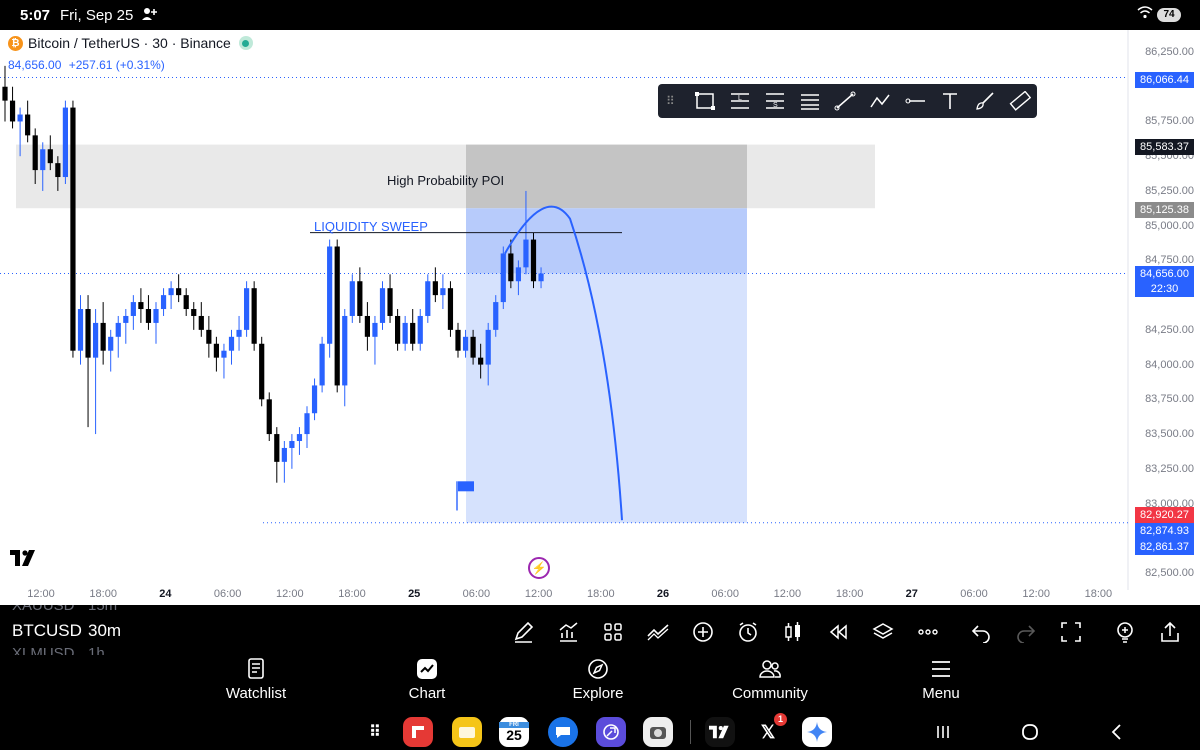  Describe the element at coordinates (838, 632) in the screenshot. I see `replay-icon` at that location.